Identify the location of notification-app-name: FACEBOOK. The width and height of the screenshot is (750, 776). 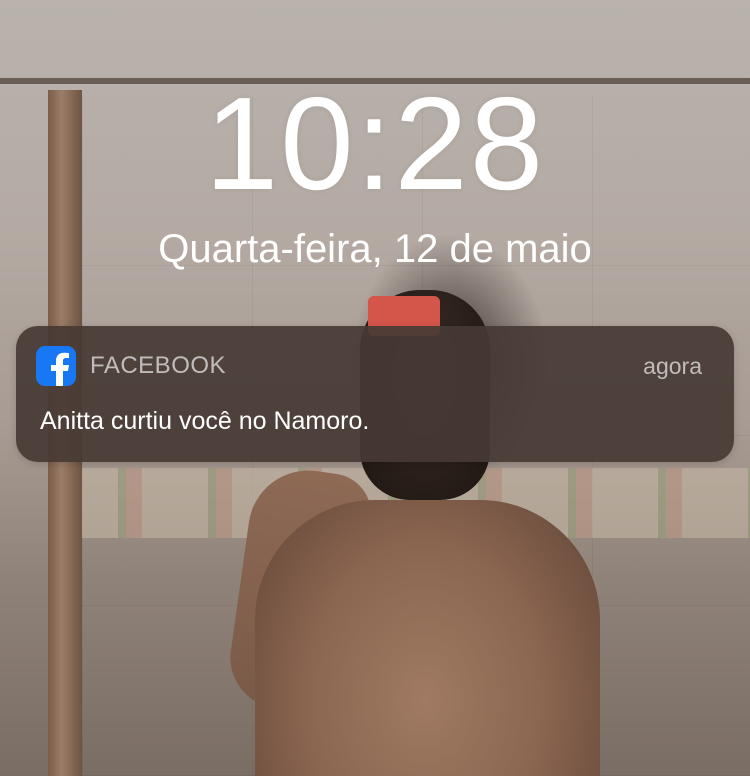
(158, 365).